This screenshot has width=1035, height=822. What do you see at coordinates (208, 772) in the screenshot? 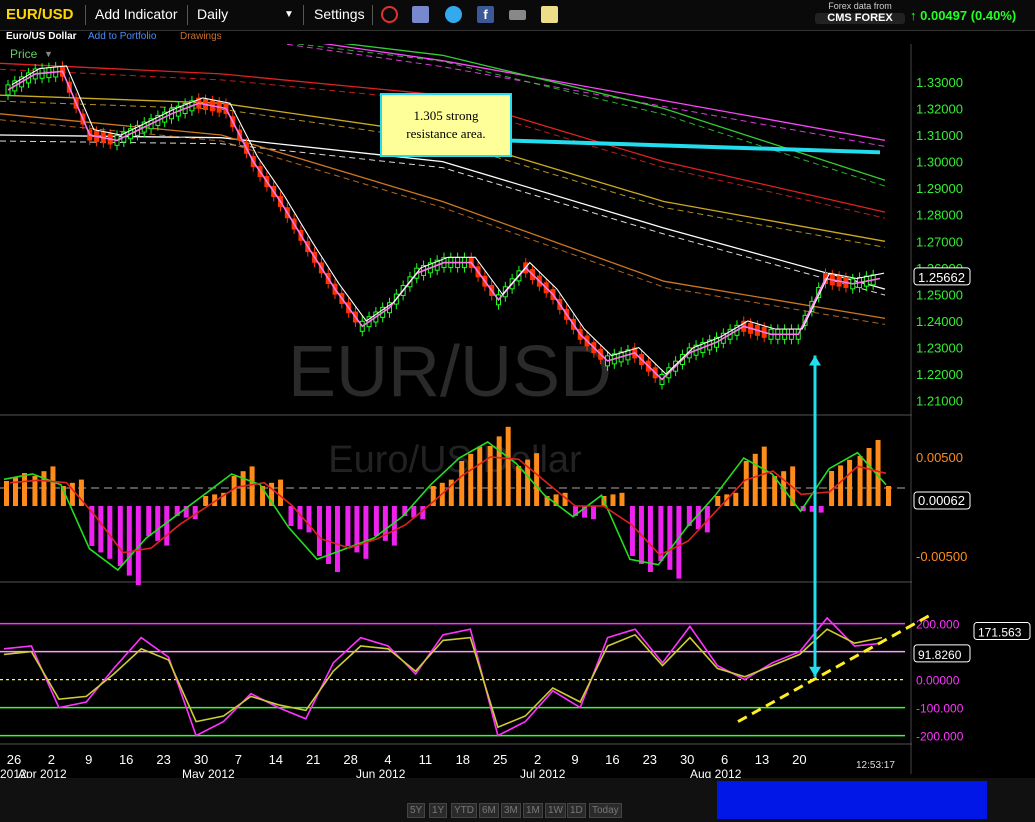
I see `month-label: May 2012` at bounding box center [208, 772].